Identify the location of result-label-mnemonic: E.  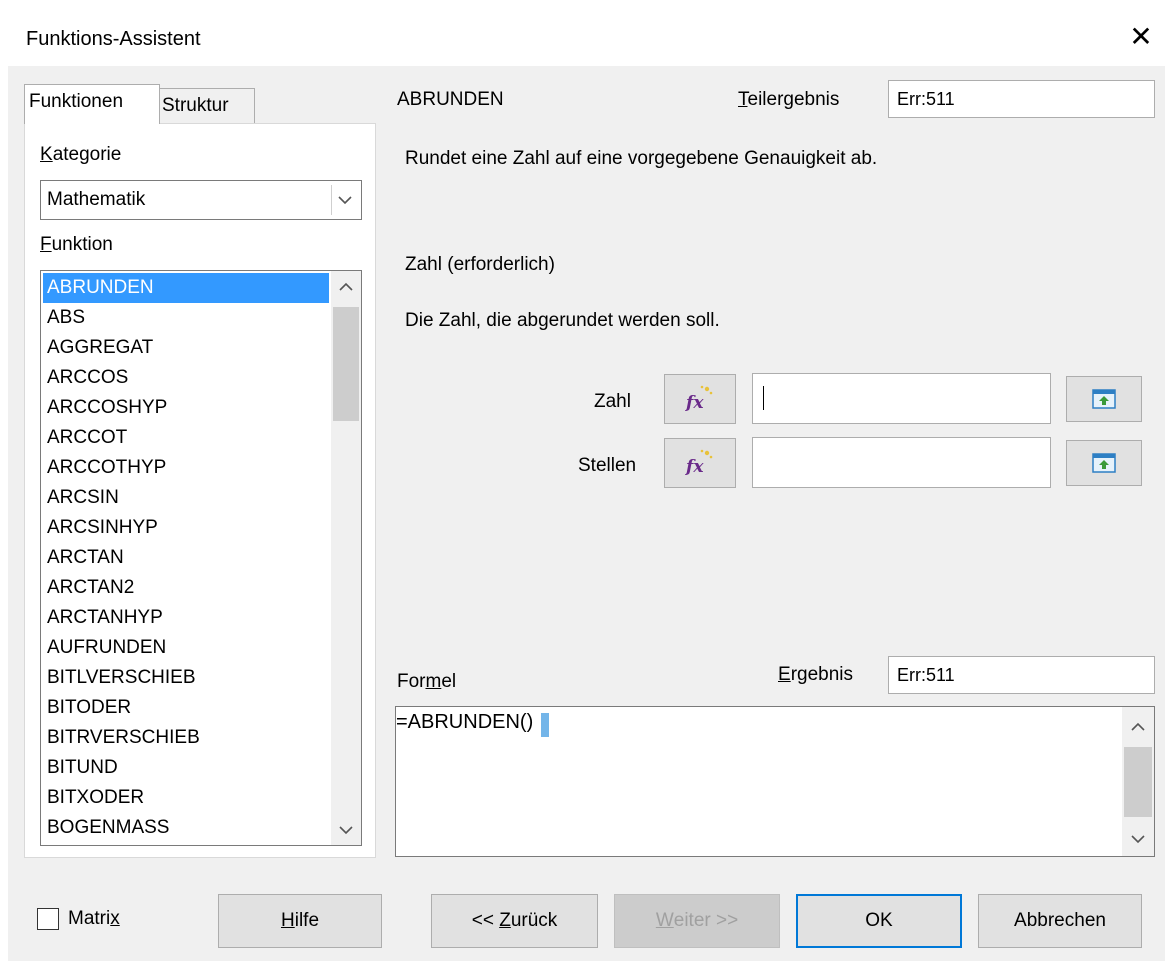
(784, 674).